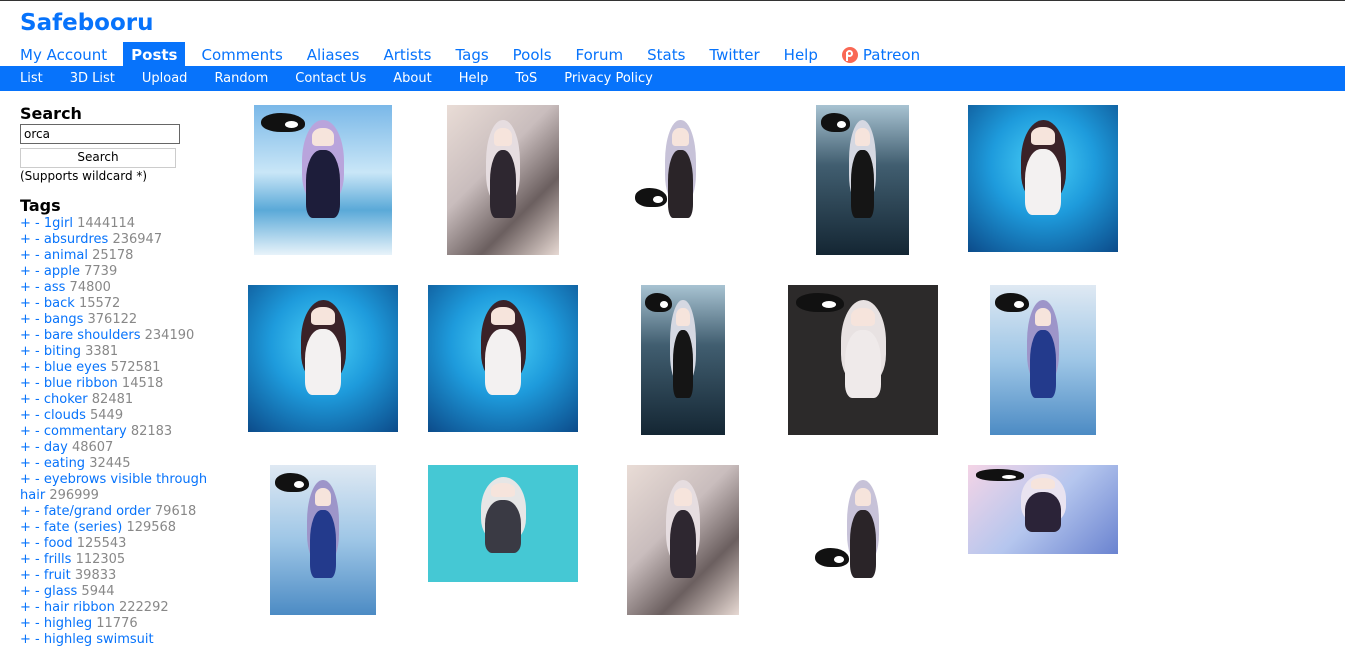  What do you see at coordinates (56, 447) in the screenshot?
I see `tag-name-link: day` at bounding box center [56, 447].